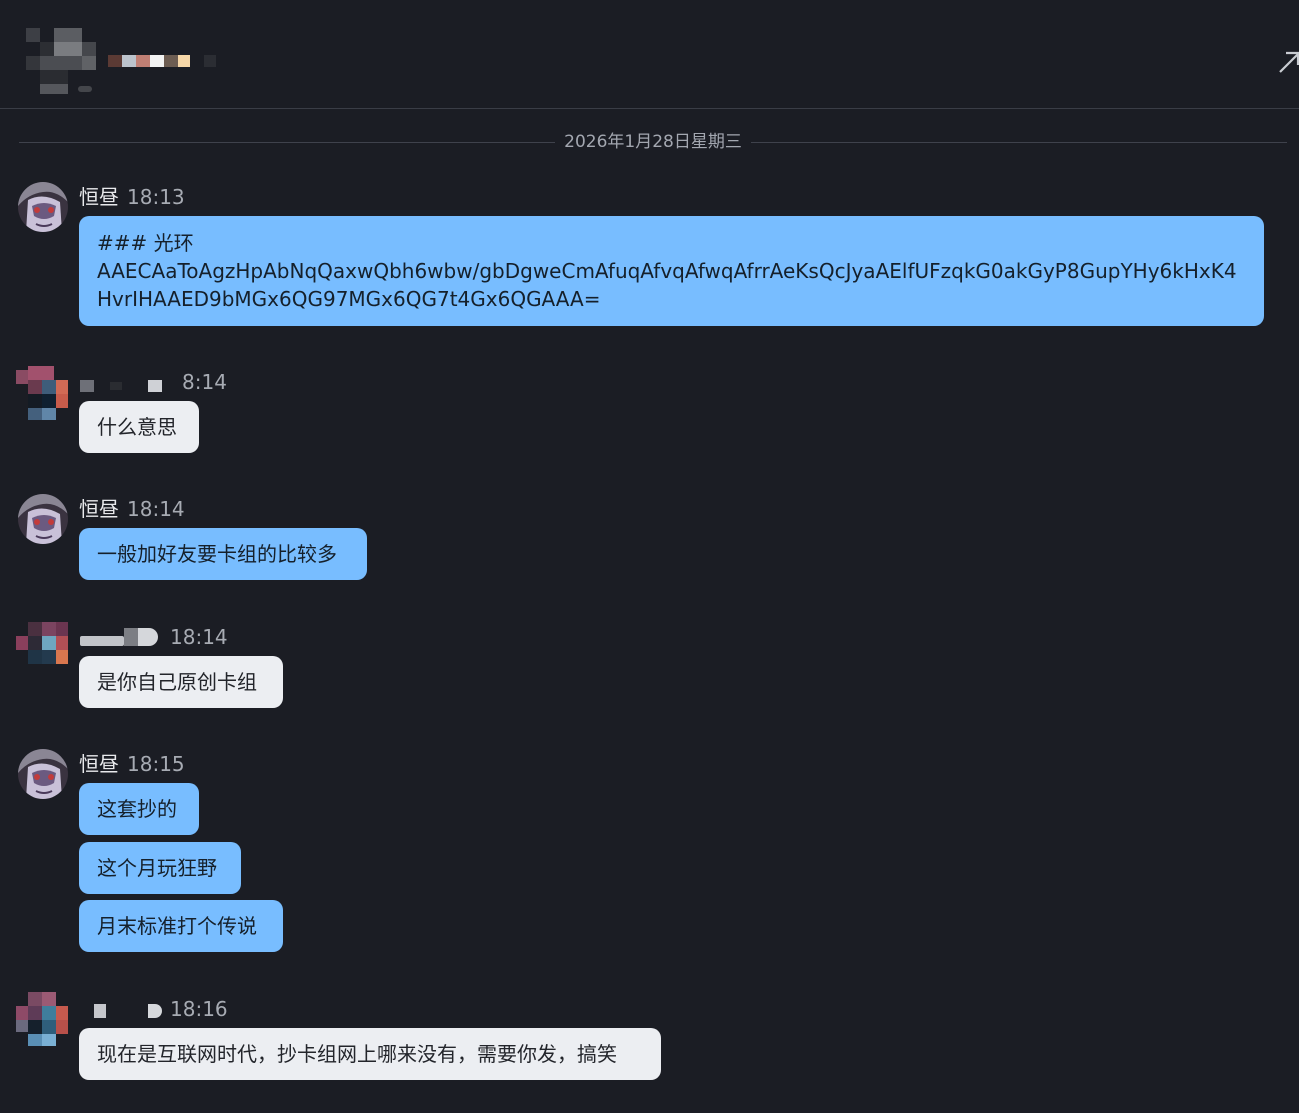 This screenshot has width=1299, height=1113. What do you see at coordinates (163, 61) in the screenshot?
I see `group-name-redacted` at bounding box center [163, 61].